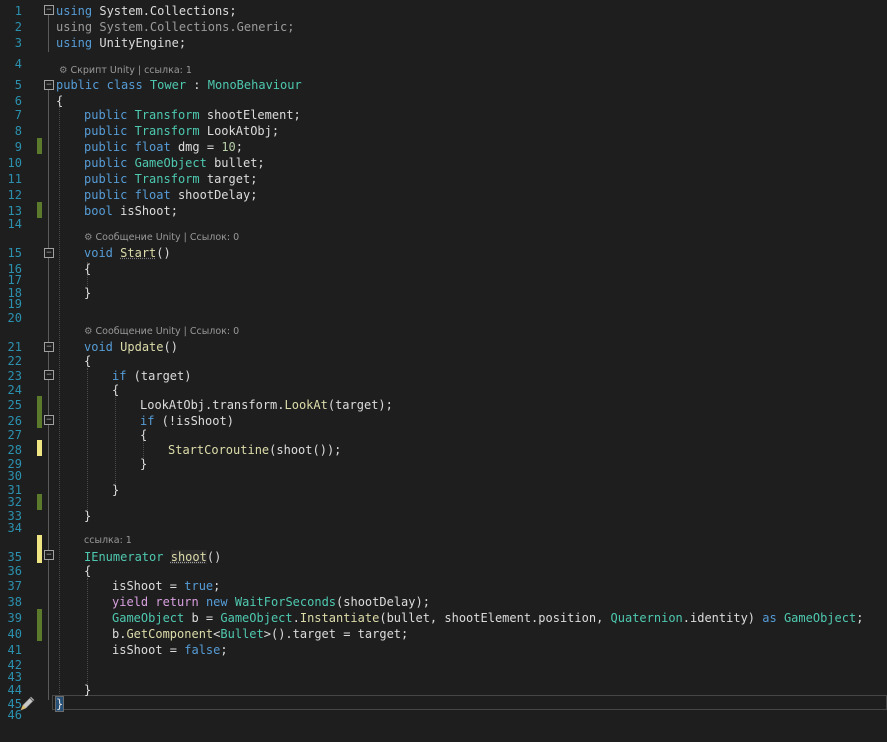 Image resolution: width=887 pixels, height=742 pixels. Describe the element at coordinates (163, 147) in the screenshot. I see `code-line-9: public float dmg = 10;` at that location.